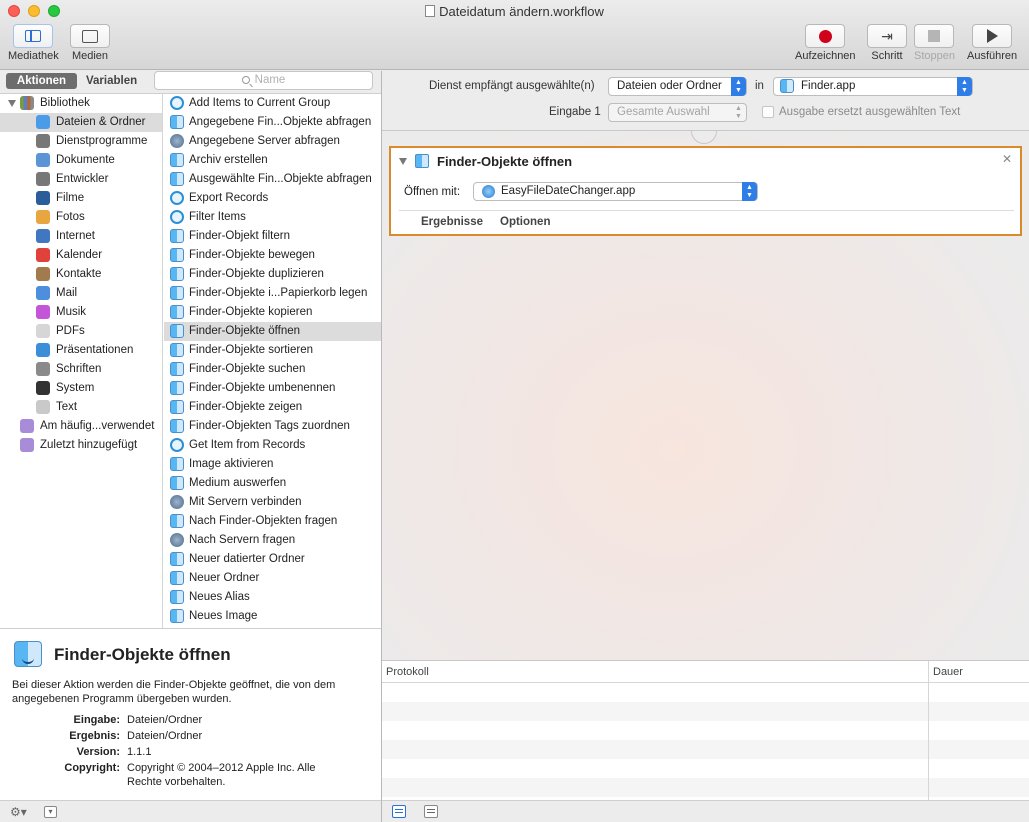  What do you see at coordinates (81, 217) in the screenshot?
I see `sidebar-item: Fotos` at bounding box center [81, 217].